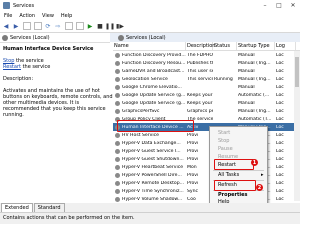  Describe the element at coordinates (254, 162) in the screenshot. I see `step-badge-1: 1` at that location.